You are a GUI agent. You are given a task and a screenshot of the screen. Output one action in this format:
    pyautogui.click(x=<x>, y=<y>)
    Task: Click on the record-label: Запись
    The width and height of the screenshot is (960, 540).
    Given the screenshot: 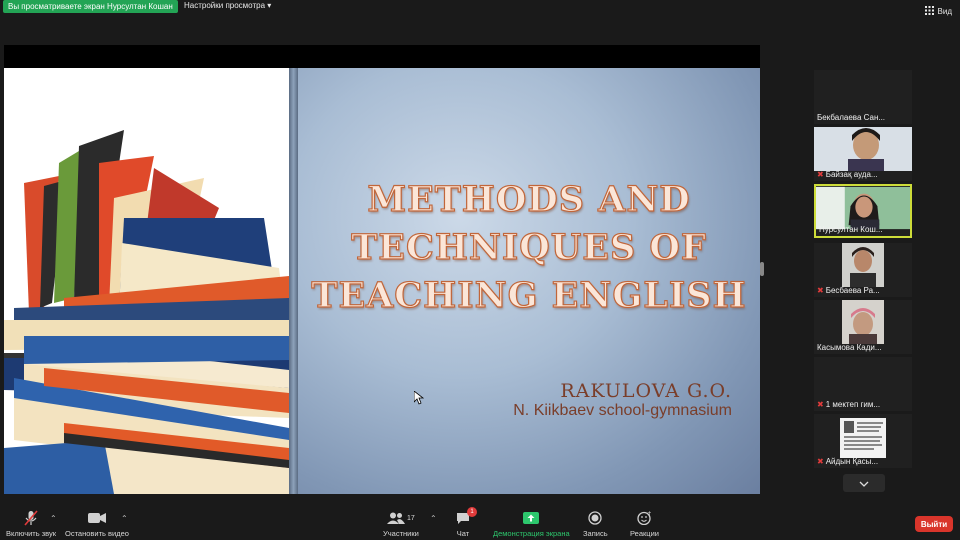 What is the action you would take?
    pyautogui.click(x=595, y=533)
    